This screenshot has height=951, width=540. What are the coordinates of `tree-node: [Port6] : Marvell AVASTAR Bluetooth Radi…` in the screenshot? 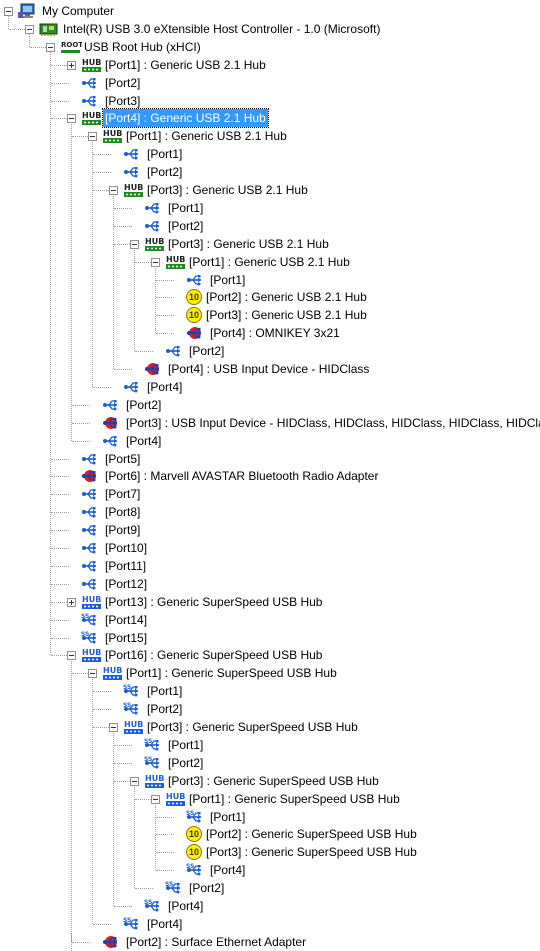 It's located at (270, 476).